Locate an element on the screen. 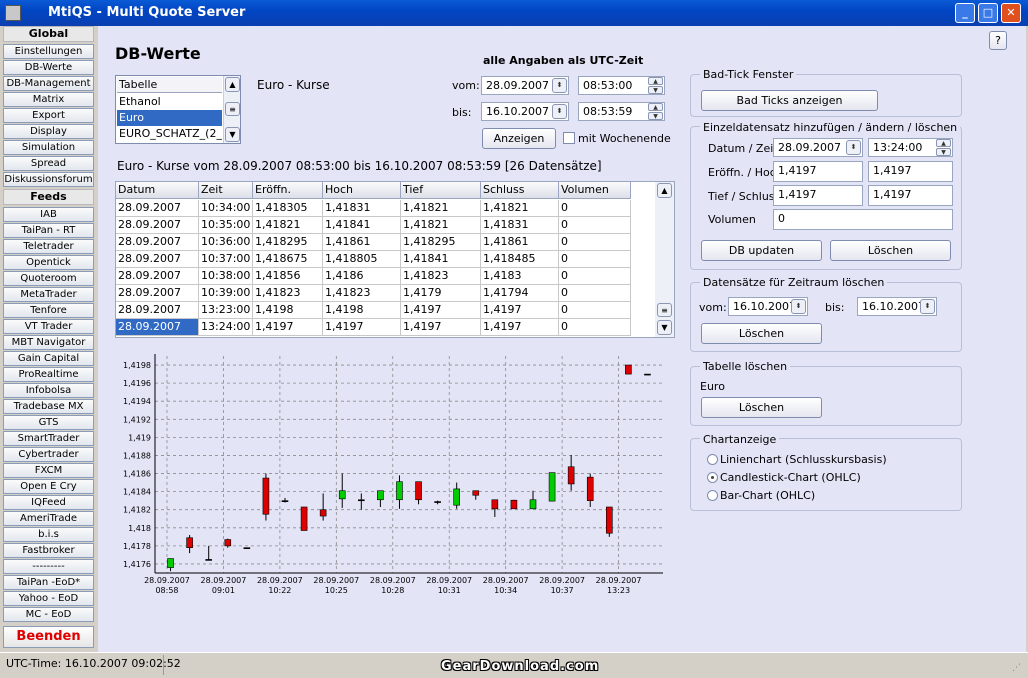 The height and width of the screenshot is (678, 1028). minimize-icon: _ is located at coordinates (965, 13).